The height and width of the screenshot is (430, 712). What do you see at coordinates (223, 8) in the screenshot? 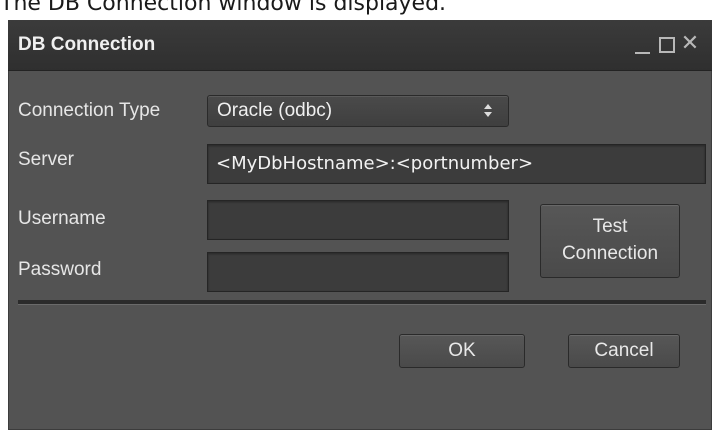
I see `page-caption: The DB Connection window is displayed.` at bounding box center [223, 8].